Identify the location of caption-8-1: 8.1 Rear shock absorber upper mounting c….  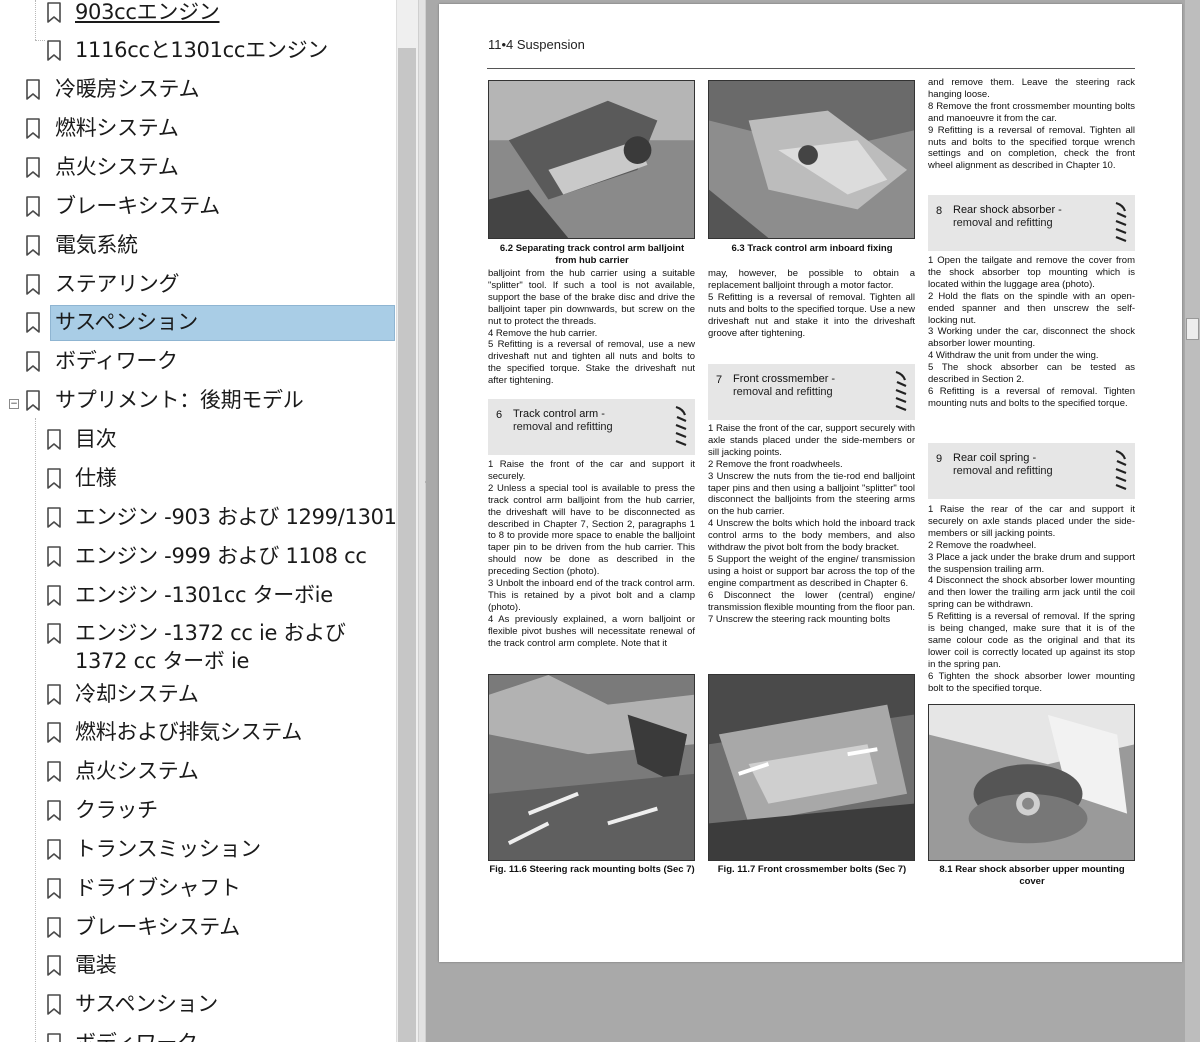
(1032, 875).